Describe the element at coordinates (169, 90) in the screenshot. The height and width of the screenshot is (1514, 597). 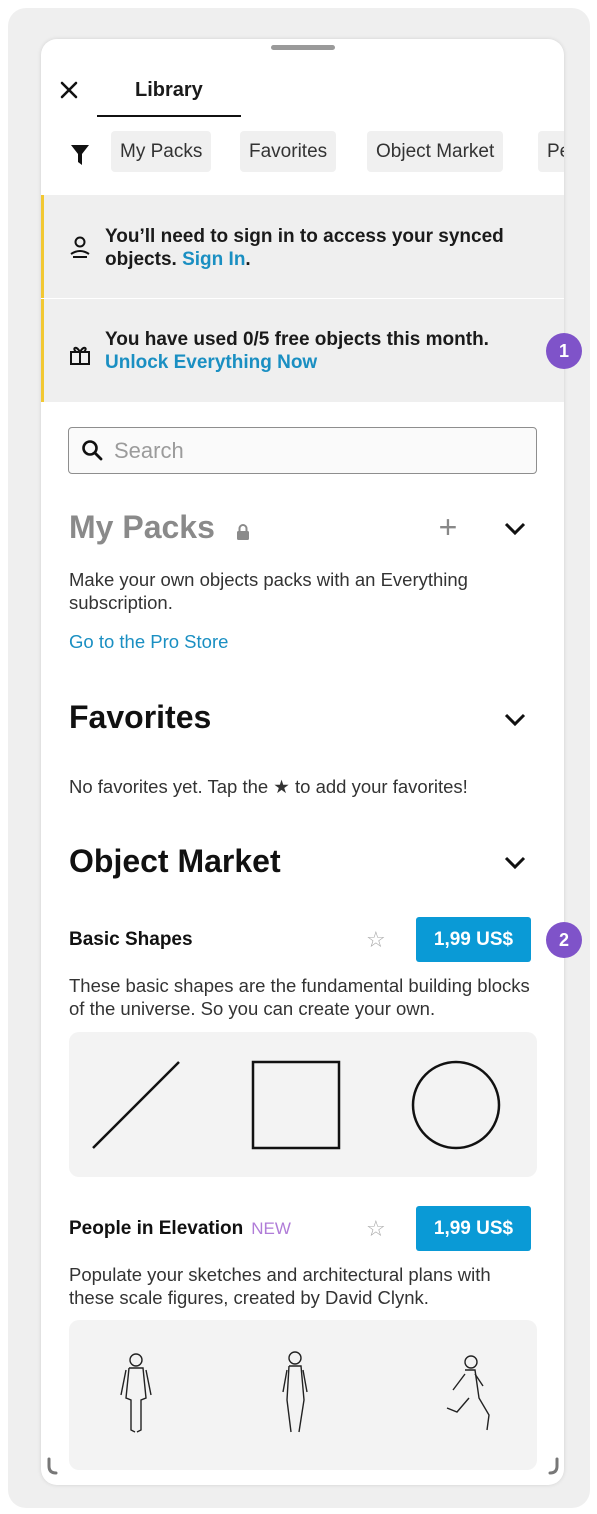
I see `tab-library-label: Library` at that location.